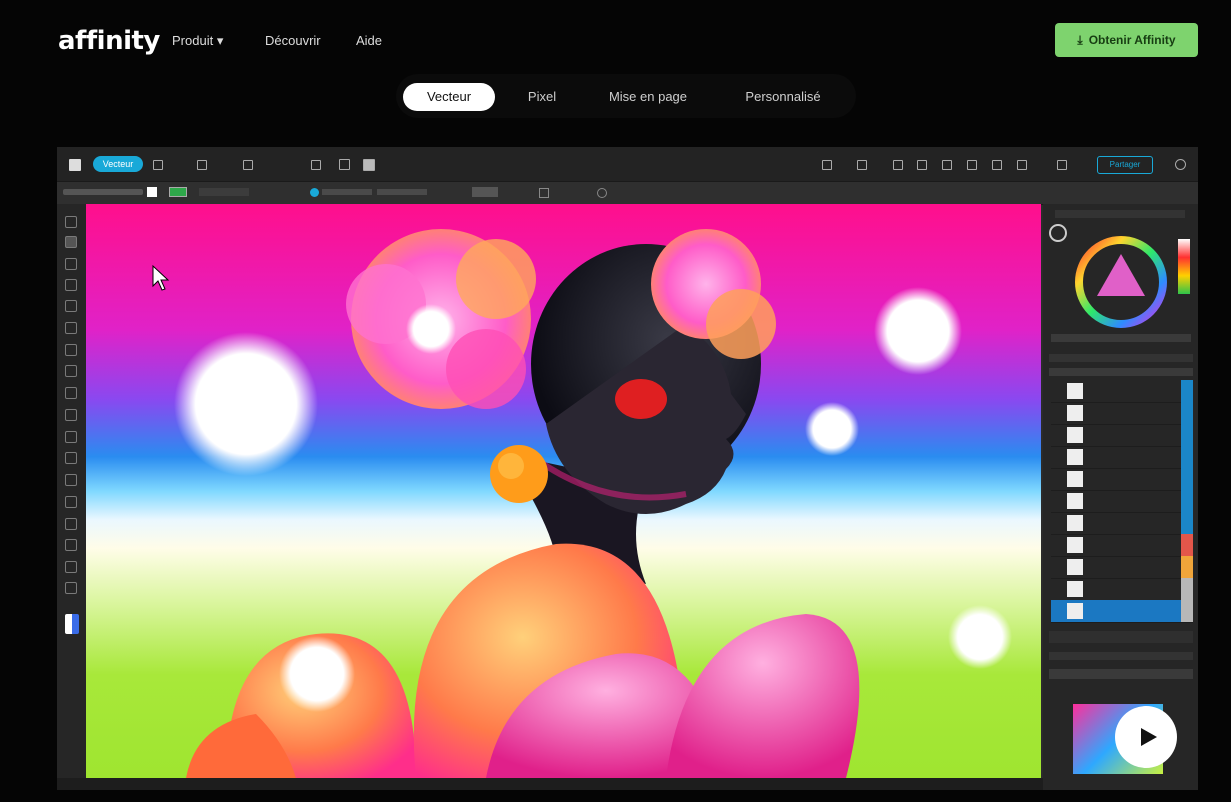  Describe the element at coordinates (71, 588) in the screenshot. I see `hand-tool-icon` at that location.